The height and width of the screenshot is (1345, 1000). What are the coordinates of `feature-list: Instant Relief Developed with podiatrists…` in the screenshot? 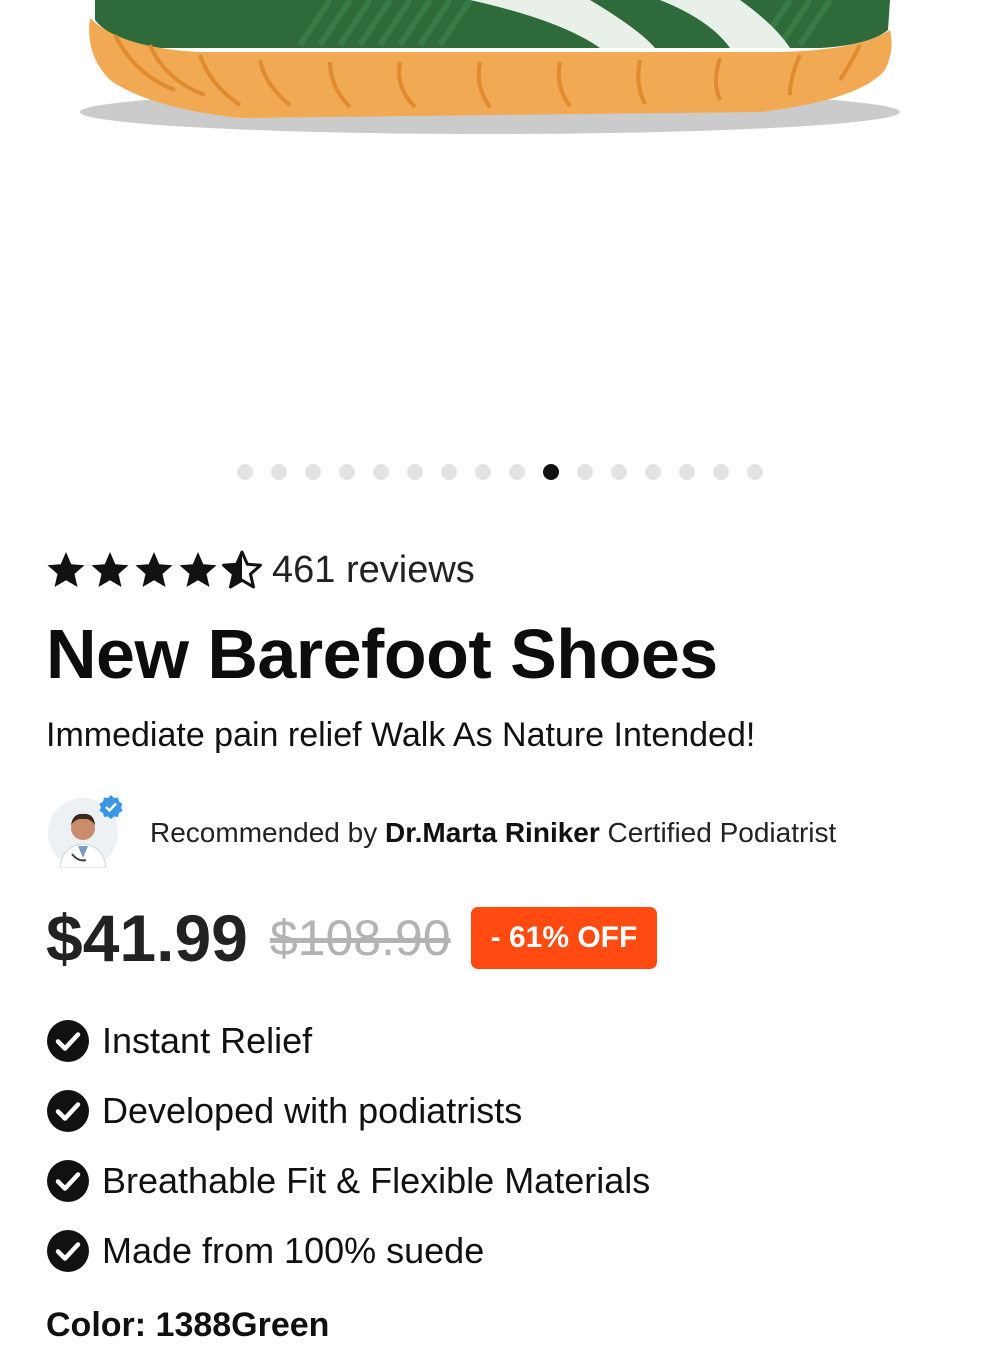 It's located at (348, 1146).